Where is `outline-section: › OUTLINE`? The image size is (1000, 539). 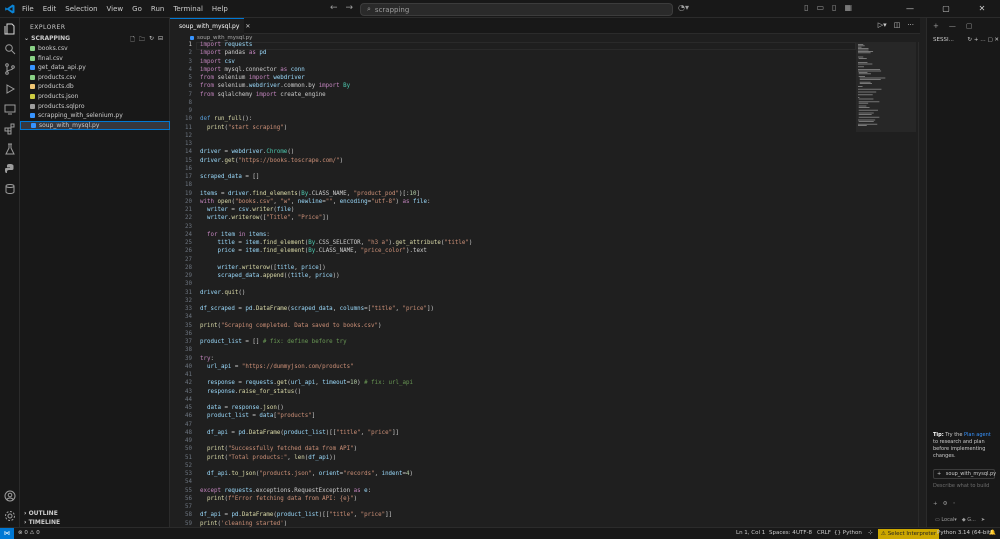 outline-section: › OUTLINE is located at coordinates (41, 513).